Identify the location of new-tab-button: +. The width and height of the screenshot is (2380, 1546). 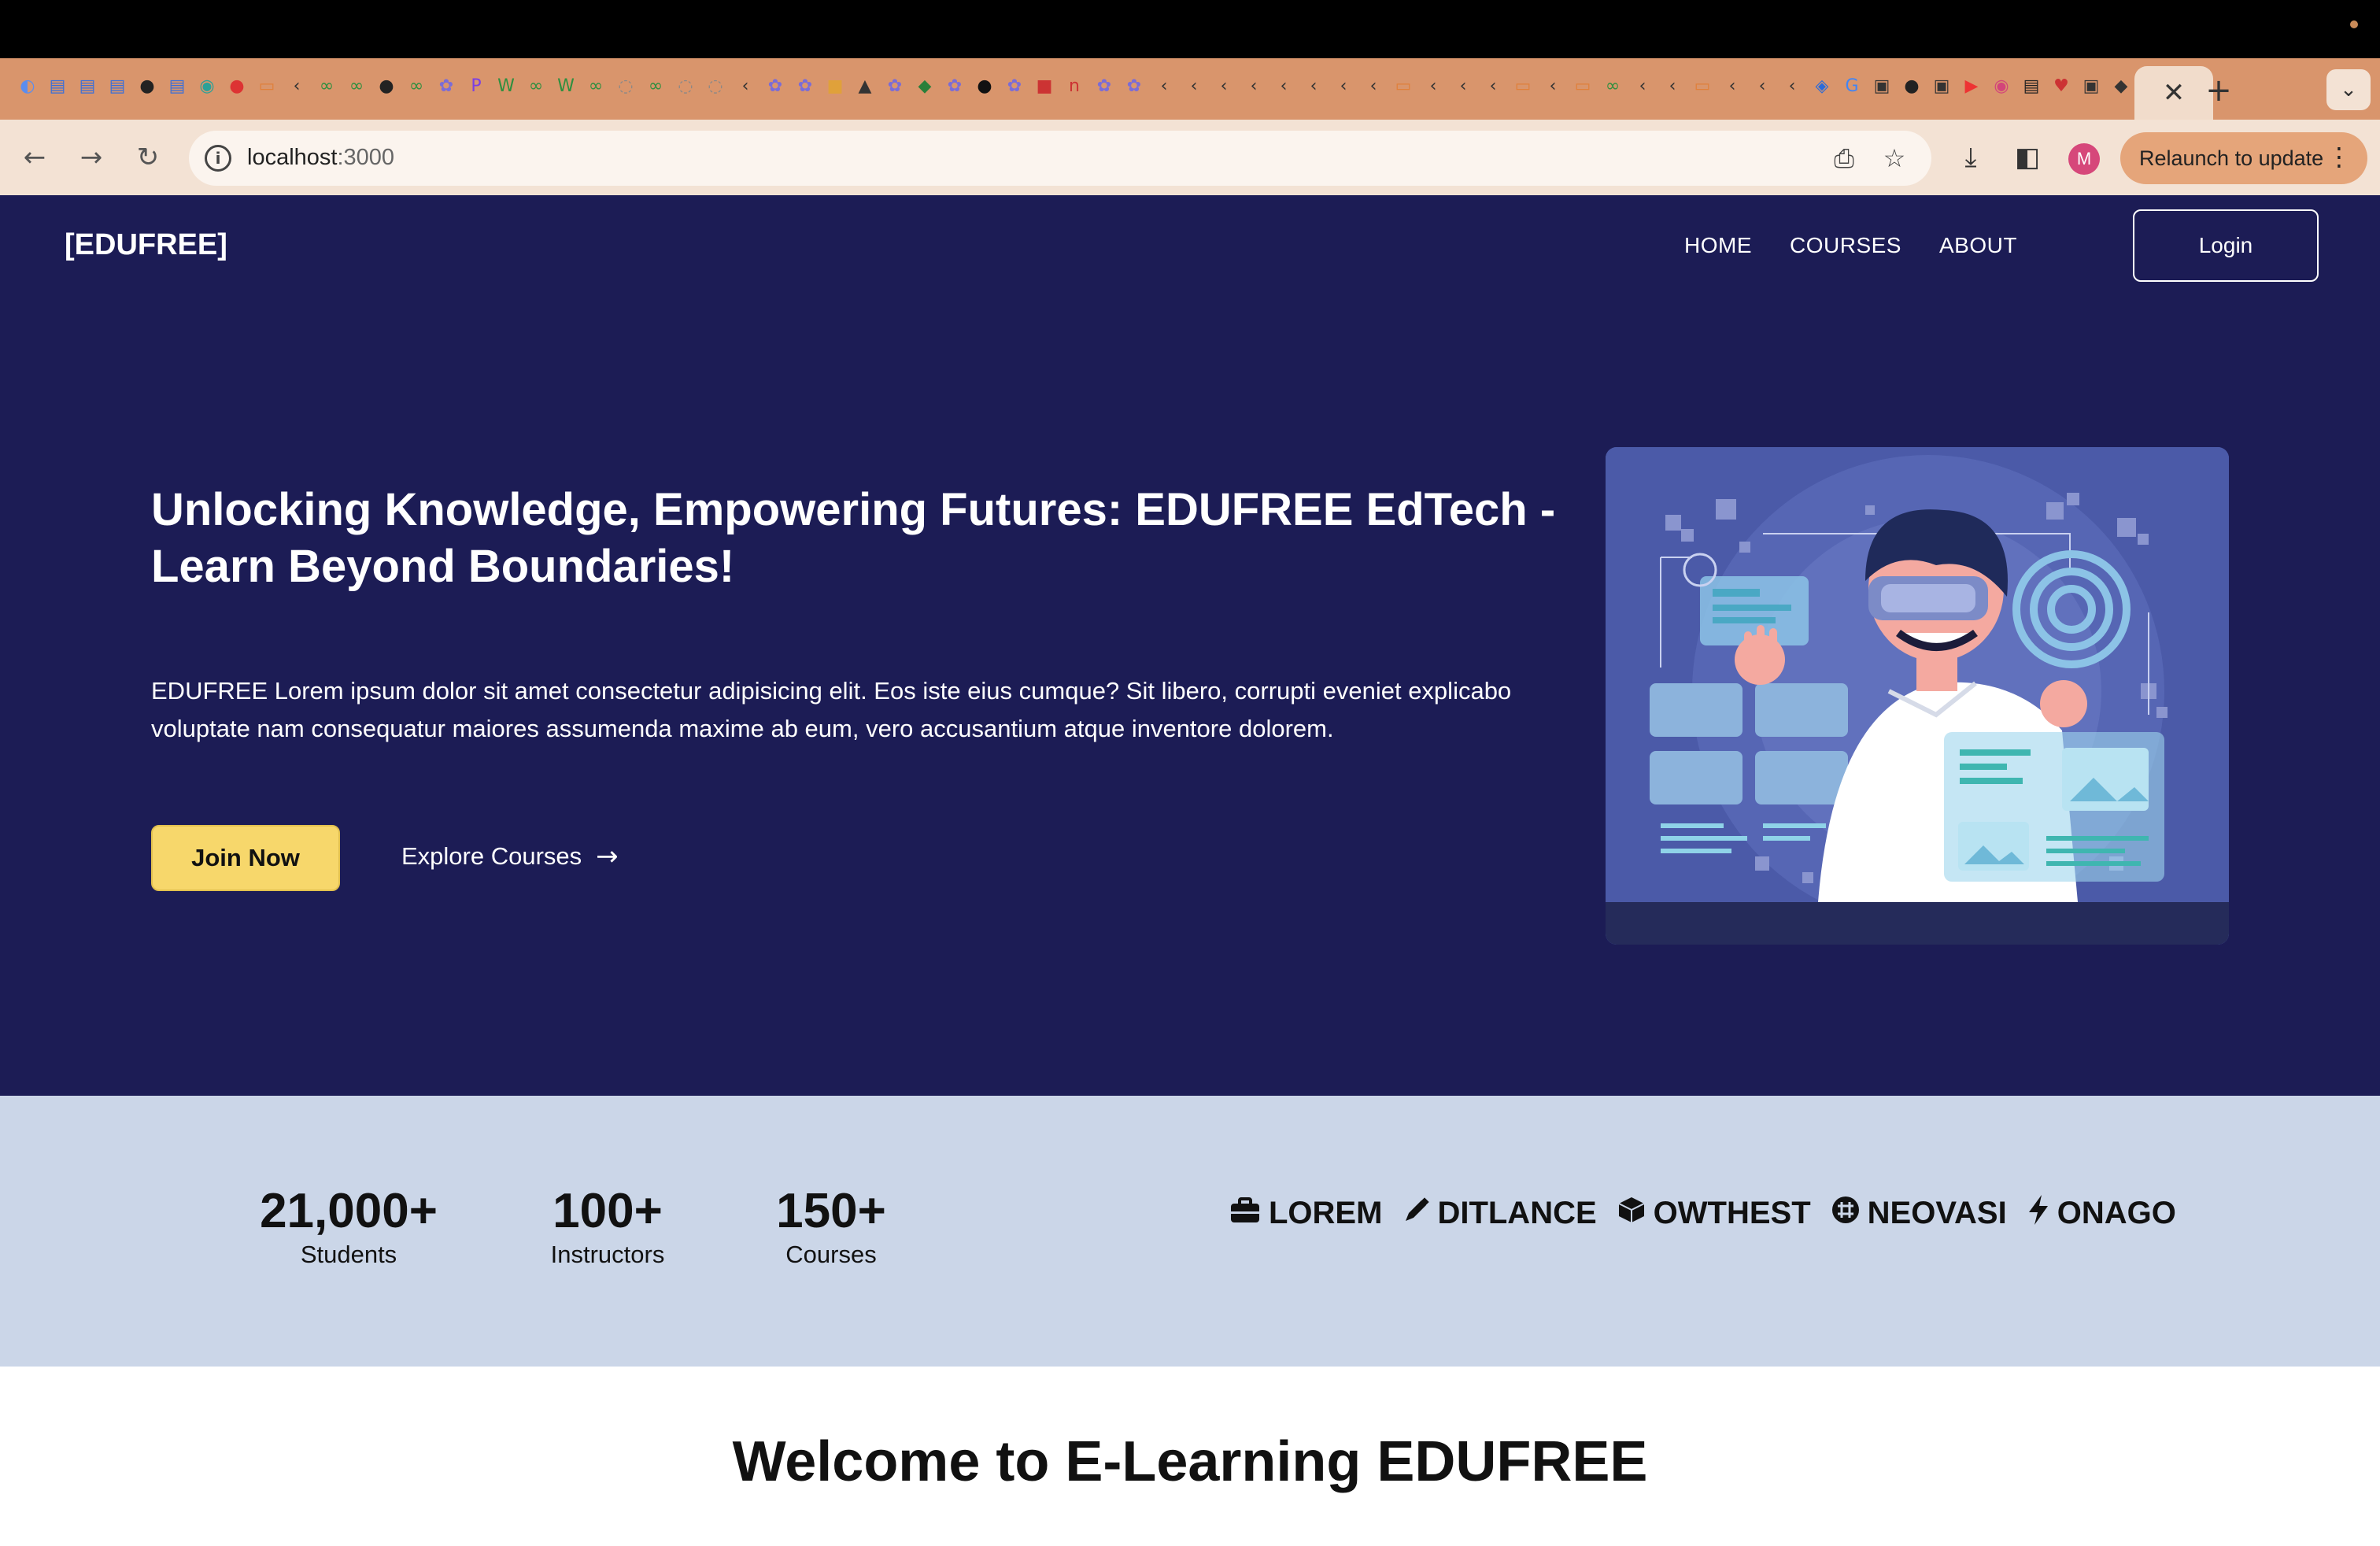
(2218, 90).